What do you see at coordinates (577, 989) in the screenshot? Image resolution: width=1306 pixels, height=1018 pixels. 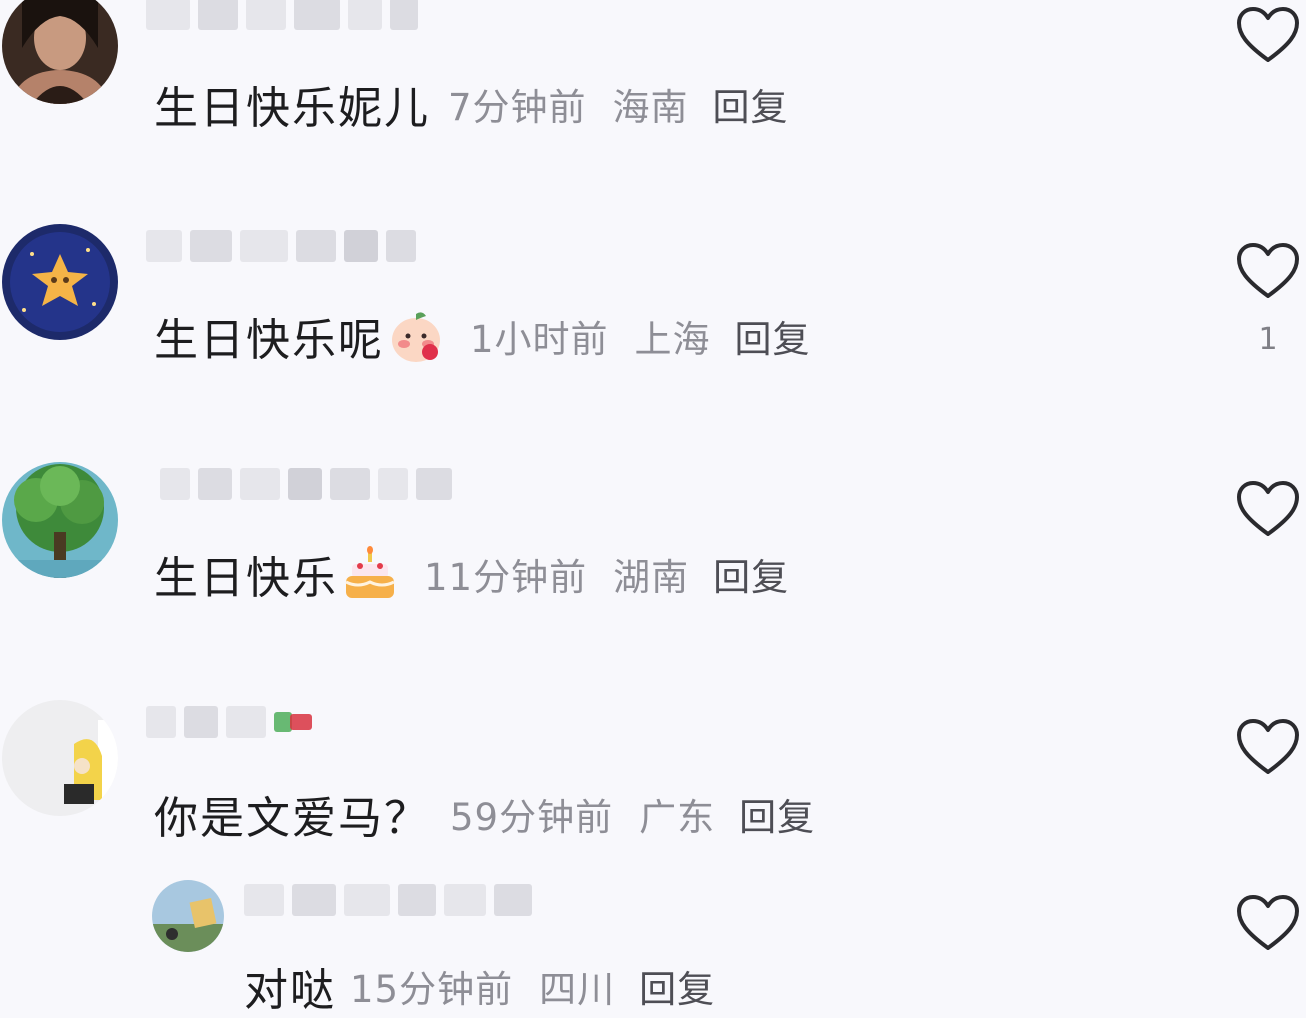 I see `comment-location: 四川` at bounding box center [577, 989].